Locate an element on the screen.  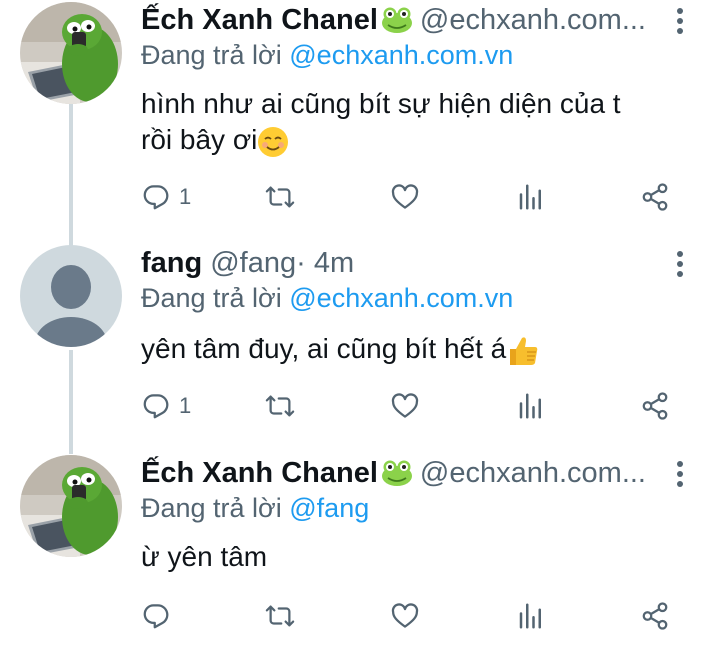
tweet-text-line: yên tâm đuy, ai cũng bít hết á is located at coordinates (411, 349).